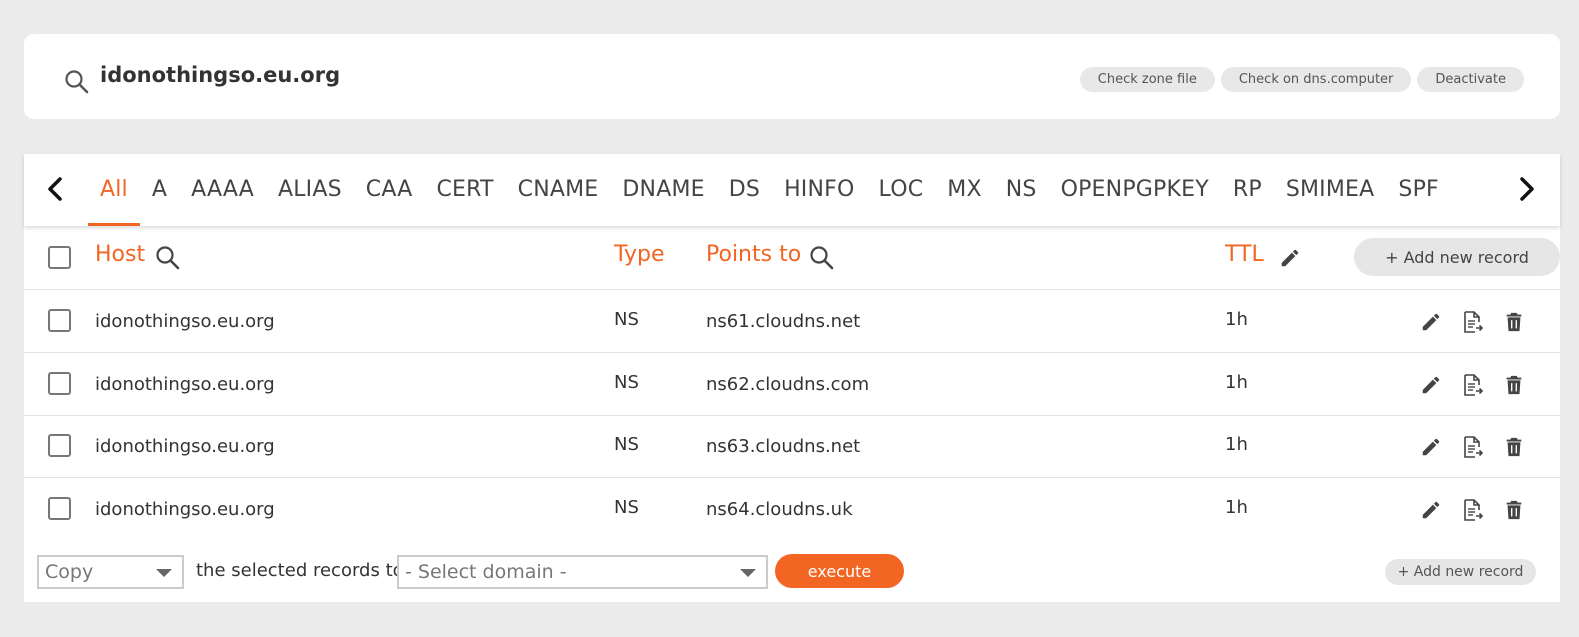 The height and width of the screenshot is (637, 1579). I want to click on tab-smimea: SMIMEA, so click(1330, 190).